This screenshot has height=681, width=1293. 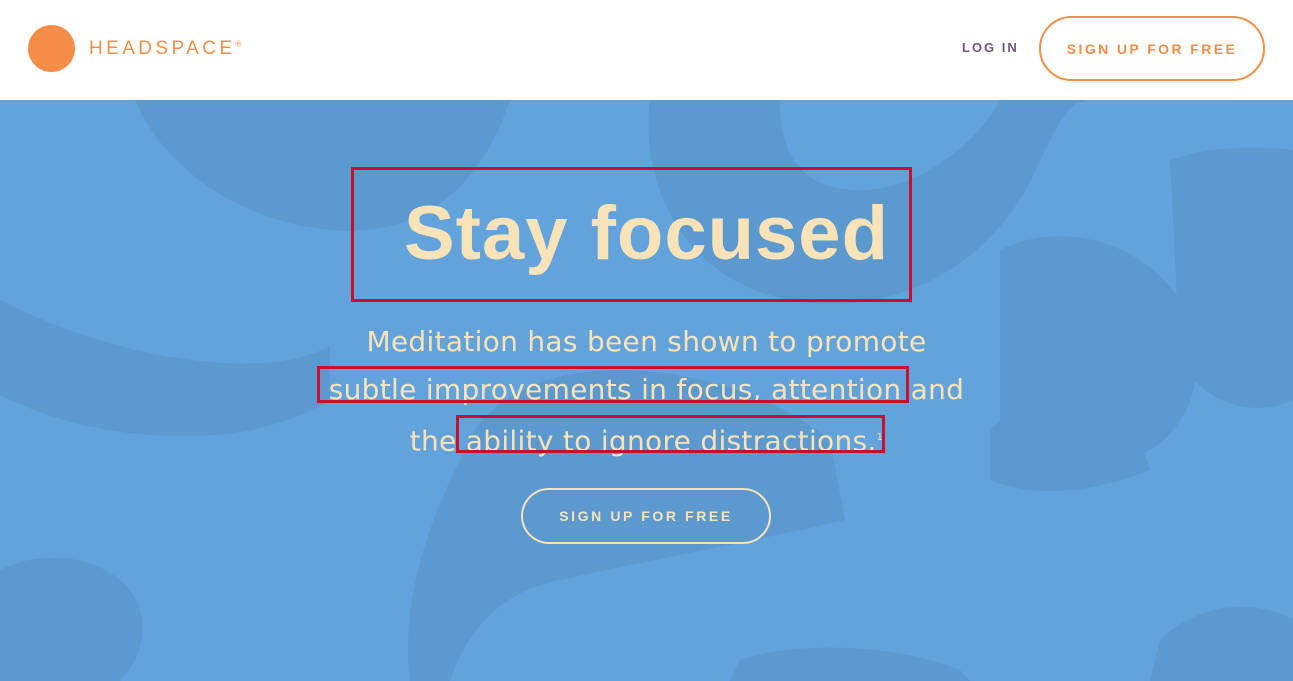 What do you see at coordinates (933, 389) in the screenshot?
I see `subtitle-line-2-rest: and` at bounding box center [933, 389].